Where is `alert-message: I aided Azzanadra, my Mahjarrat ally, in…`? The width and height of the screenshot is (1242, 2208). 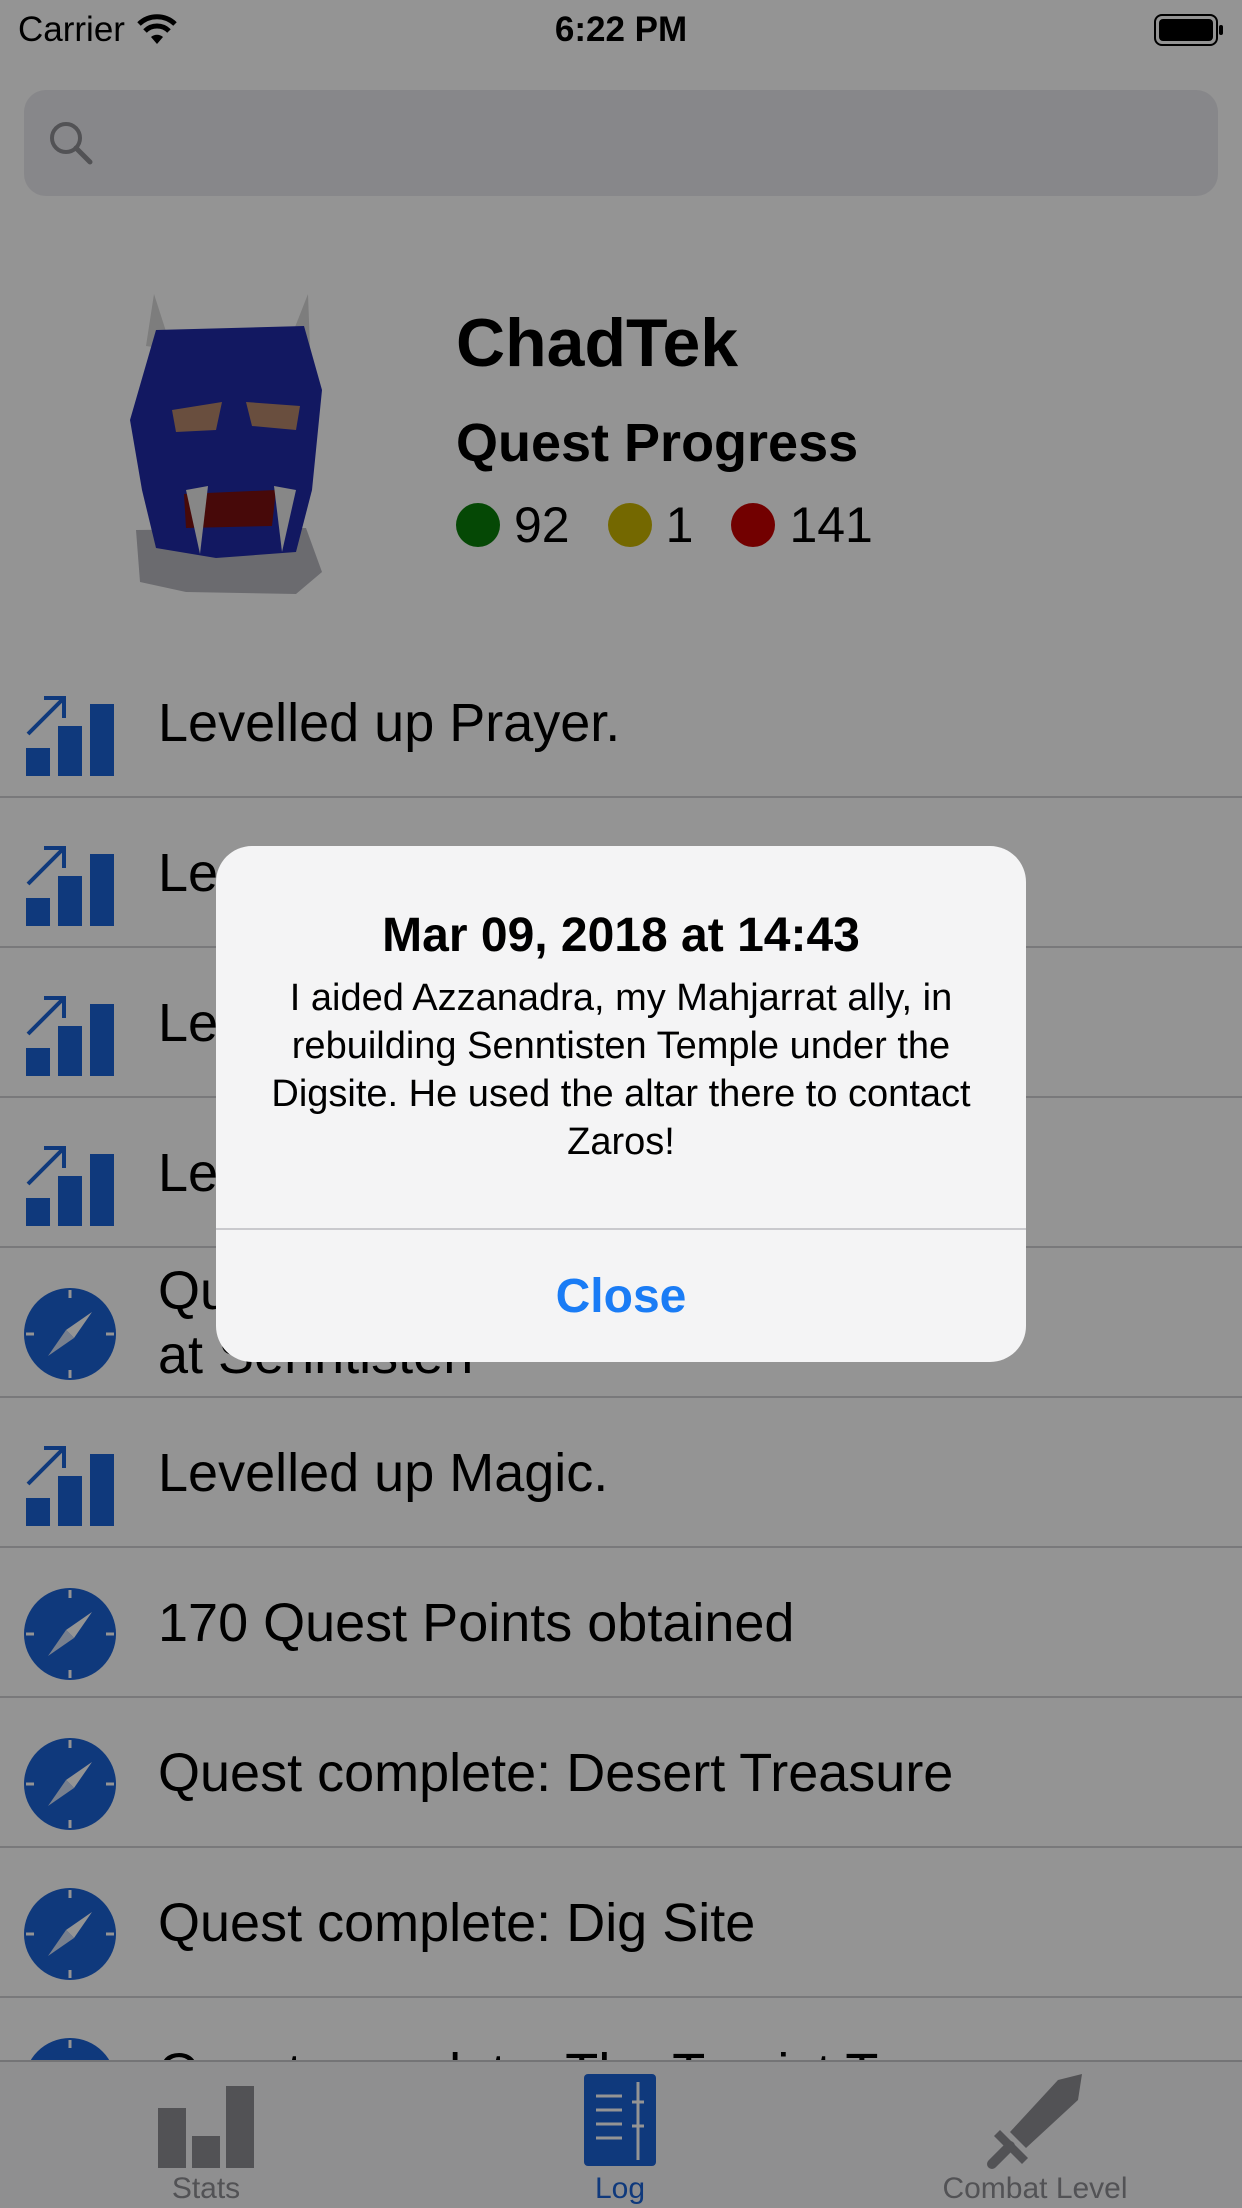 alert-message: I aided Azzanadra, my Mahjarrat ally, in… is located at coordinates (621, 1070).